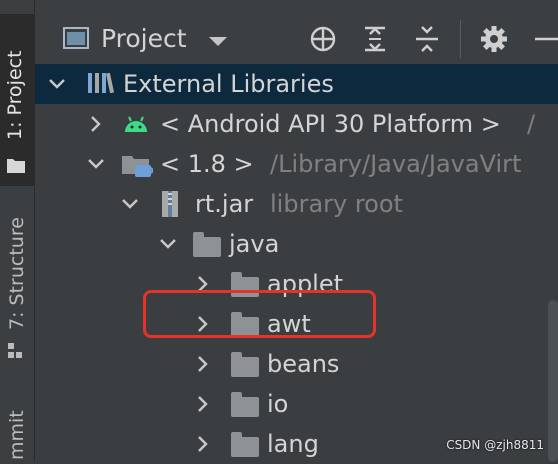 The width and height of the screenshot is (558, 464). I want to click on tree-node-android-sdk: < Android API 30 Platform > /, so click(296, 124).